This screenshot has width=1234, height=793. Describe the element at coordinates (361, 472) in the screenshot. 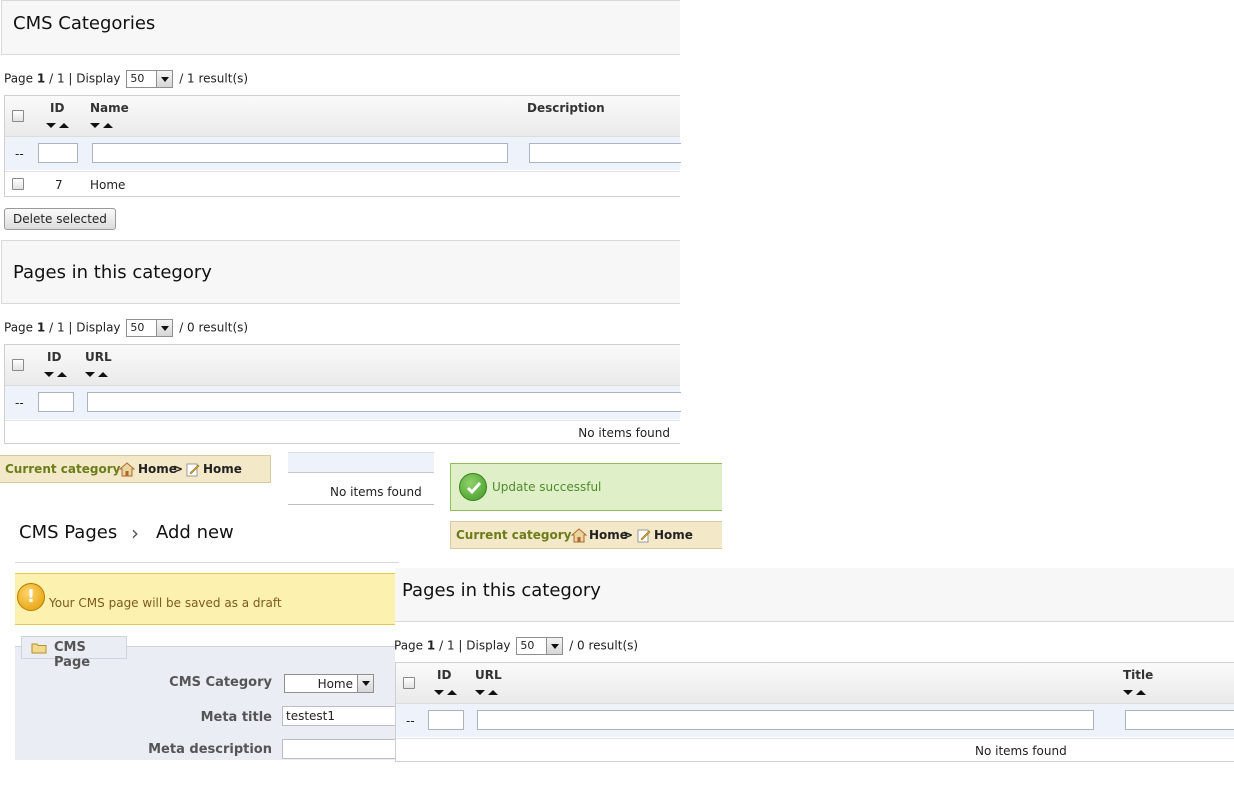

I see `fragment-row-divider` at that location.